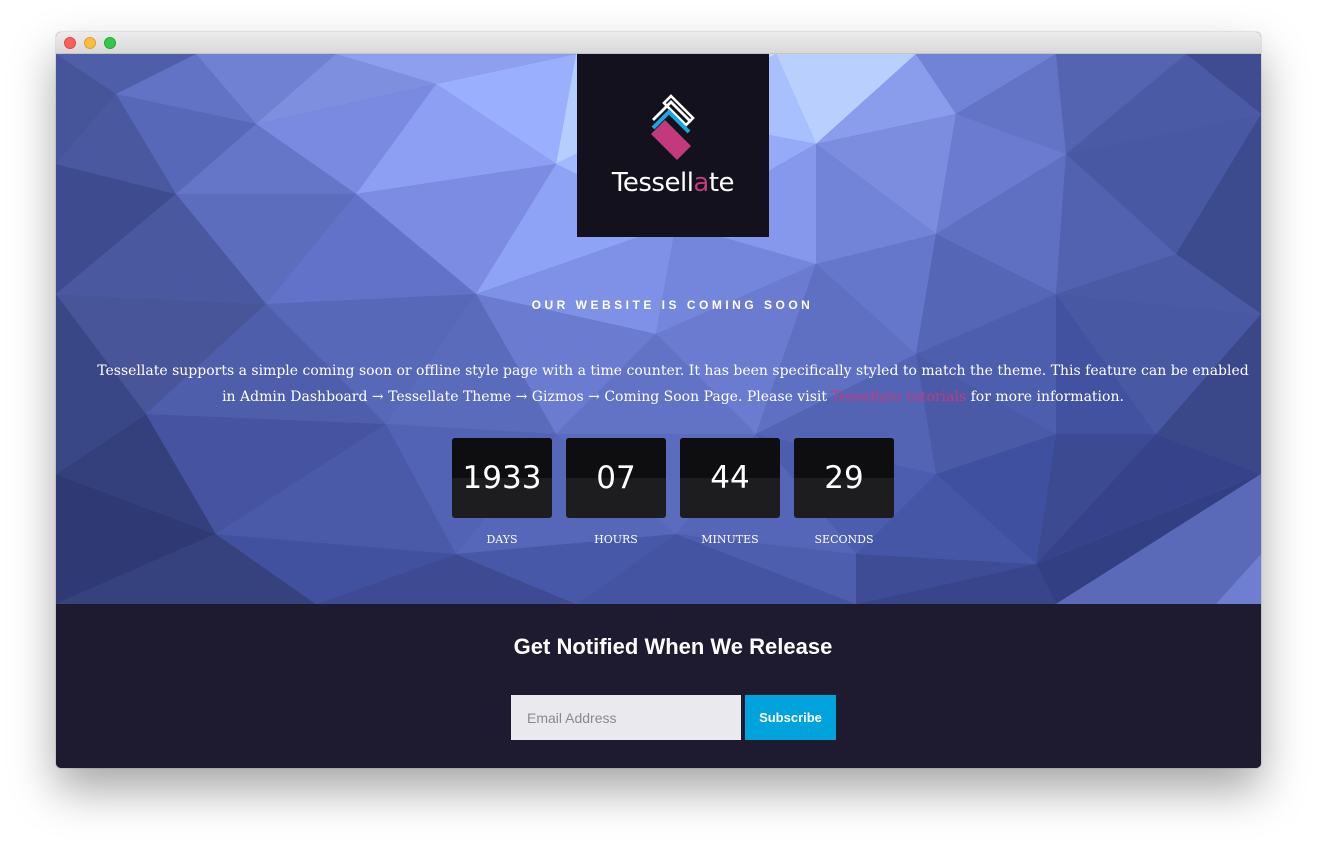 The width and height of the screenshot is (1317, 848). I want to click on countdown-days: 1933, so click(502, 478).